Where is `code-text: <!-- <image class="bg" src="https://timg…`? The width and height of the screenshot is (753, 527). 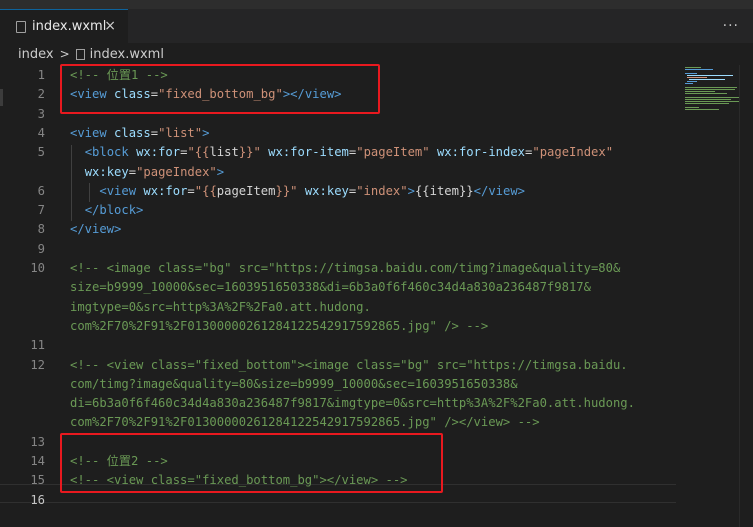
code-text: <!-- <image class="bg" src="https://timg… is located at coordinates (345, 268).